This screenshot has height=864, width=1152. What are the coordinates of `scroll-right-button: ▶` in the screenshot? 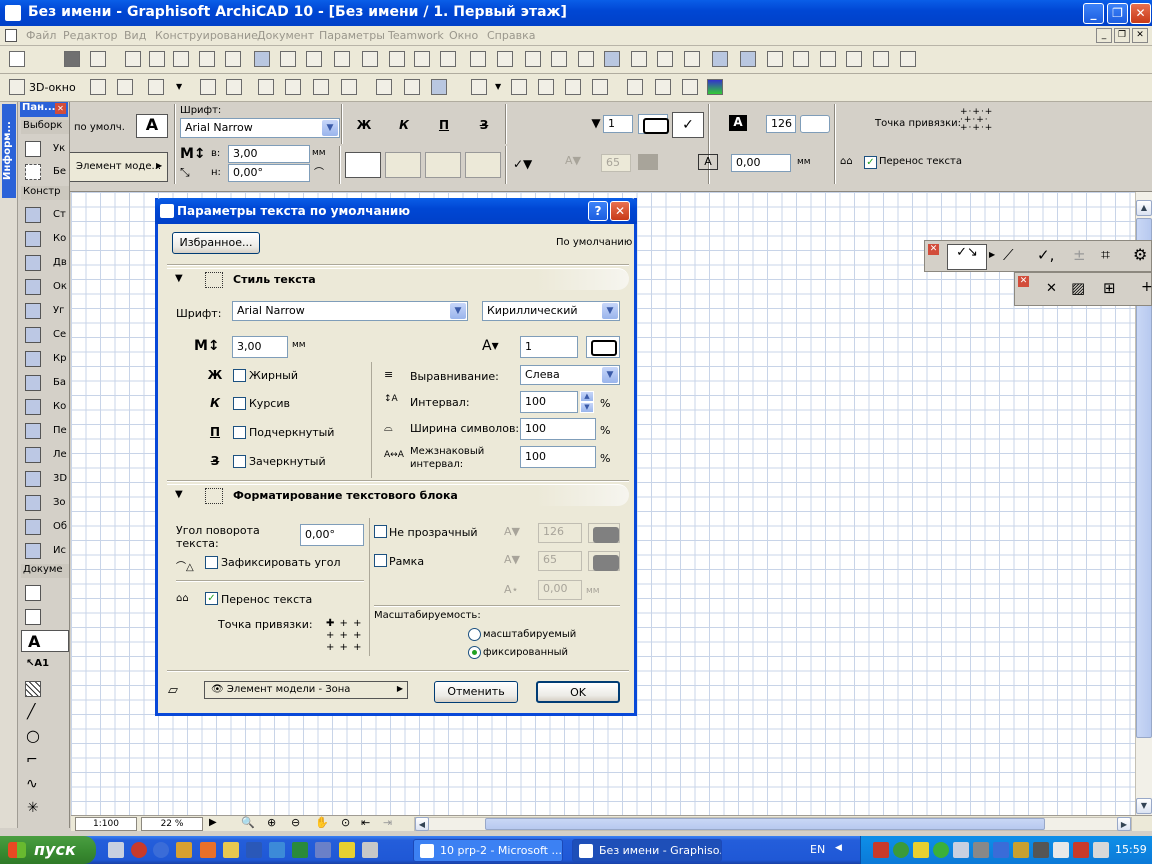 It's located at (1124, 824).